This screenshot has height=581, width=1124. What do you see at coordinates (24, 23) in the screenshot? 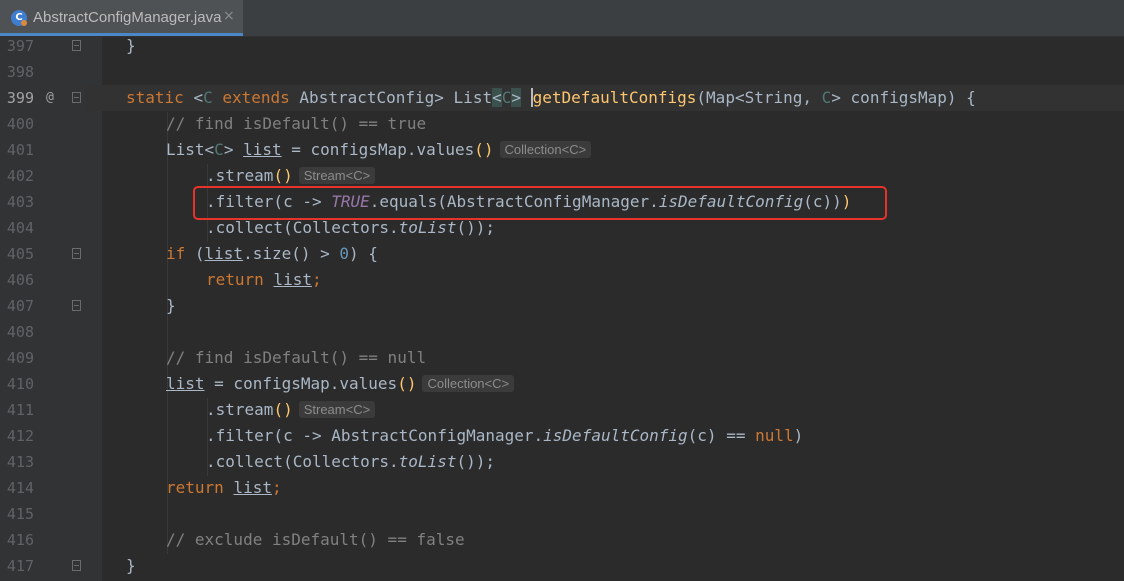
I see `lock-dot-icon` at bounding box center [24, 23].